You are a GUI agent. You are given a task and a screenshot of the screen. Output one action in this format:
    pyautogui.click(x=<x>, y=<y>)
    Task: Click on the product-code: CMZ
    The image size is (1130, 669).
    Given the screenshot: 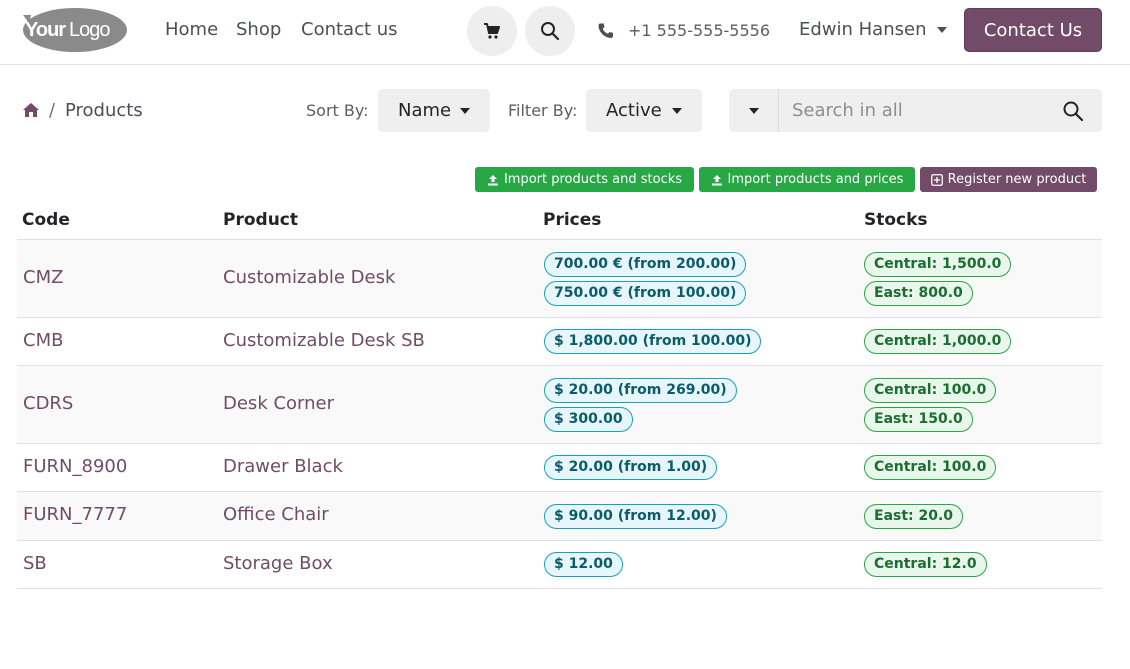 What is the action you would take?
    pyautogui.click(x=43, y=277)
    